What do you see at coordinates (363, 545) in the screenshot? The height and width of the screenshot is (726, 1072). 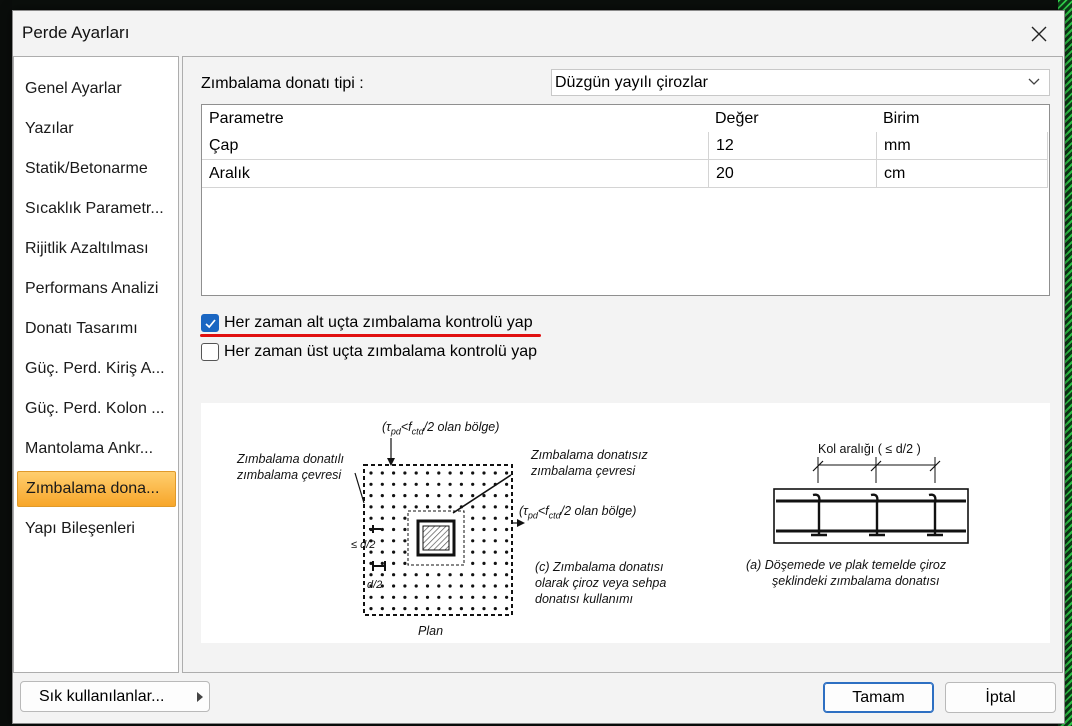 I see `figure-dim-a: ≤ d/2` at bounding box center [363, 545].